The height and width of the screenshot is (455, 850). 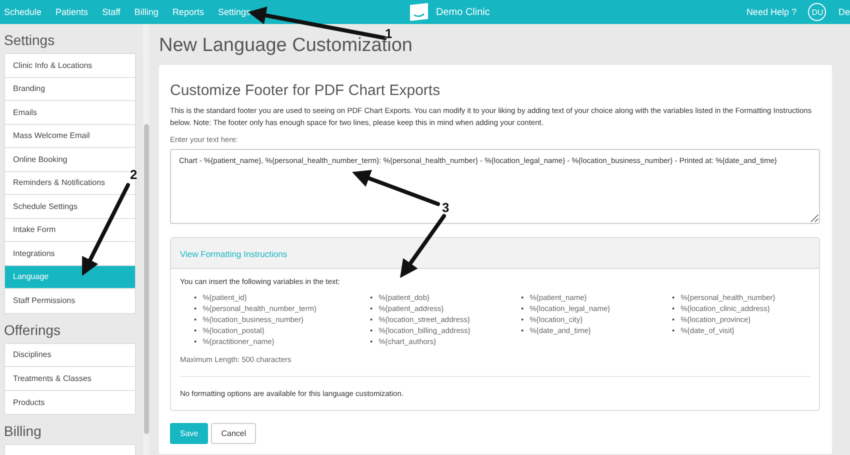 What do you see at coordinates (463, 12) in the screenshot?
I see `clinic-name: Demo Clinic` at bounding box center [463, 12].